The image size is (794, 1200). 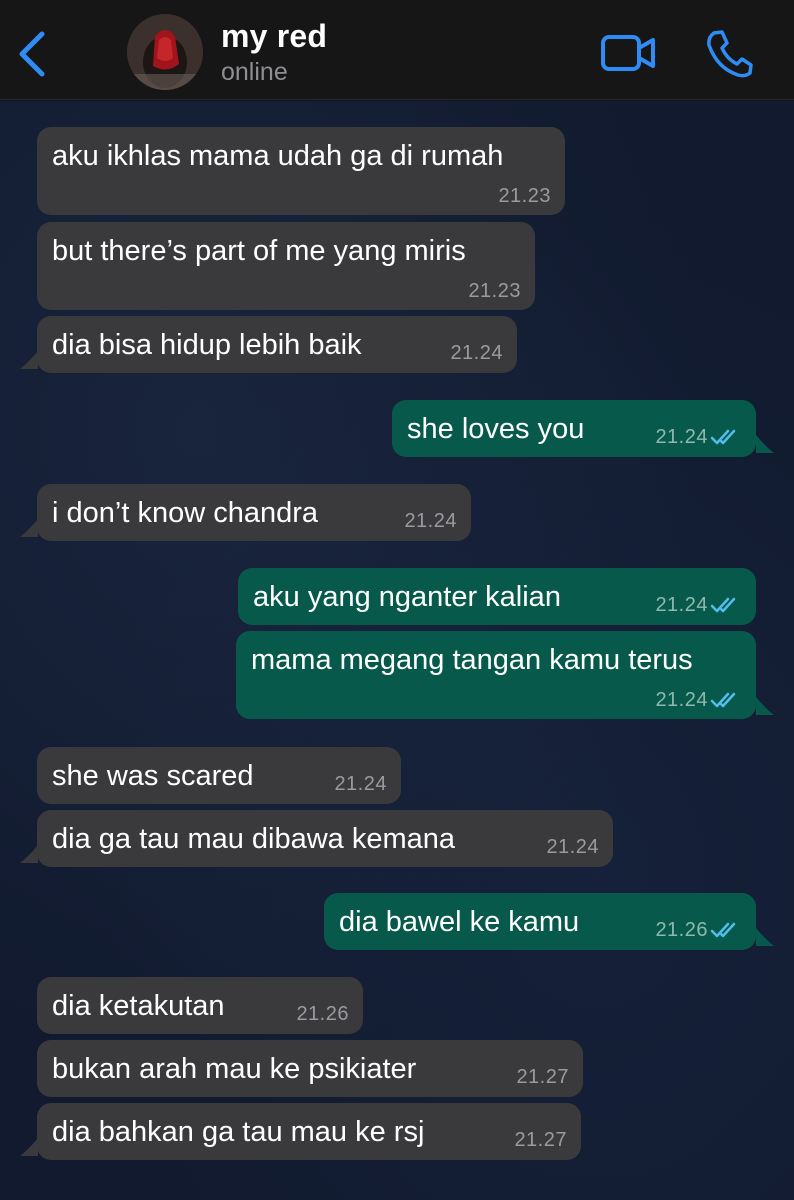 I want to click on voice-call-button, so click(x=729, y=53).